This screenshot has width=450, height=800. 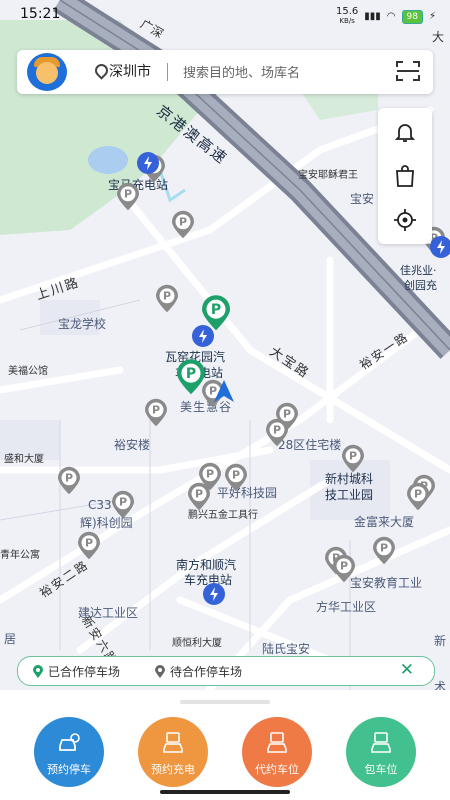 What do you see at coordinates (40, 14) in the screenshot?
I see `status-time: 15:21` at bounding box center [40, 14].